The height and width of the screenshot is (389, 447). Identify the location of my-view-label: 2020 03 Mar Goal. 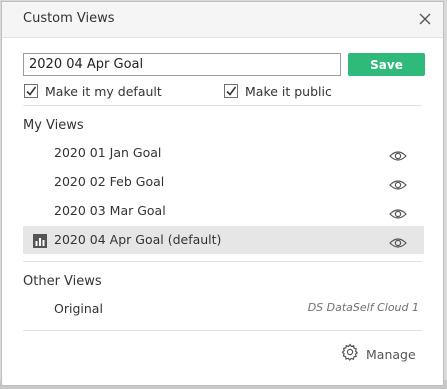
(110, 210).